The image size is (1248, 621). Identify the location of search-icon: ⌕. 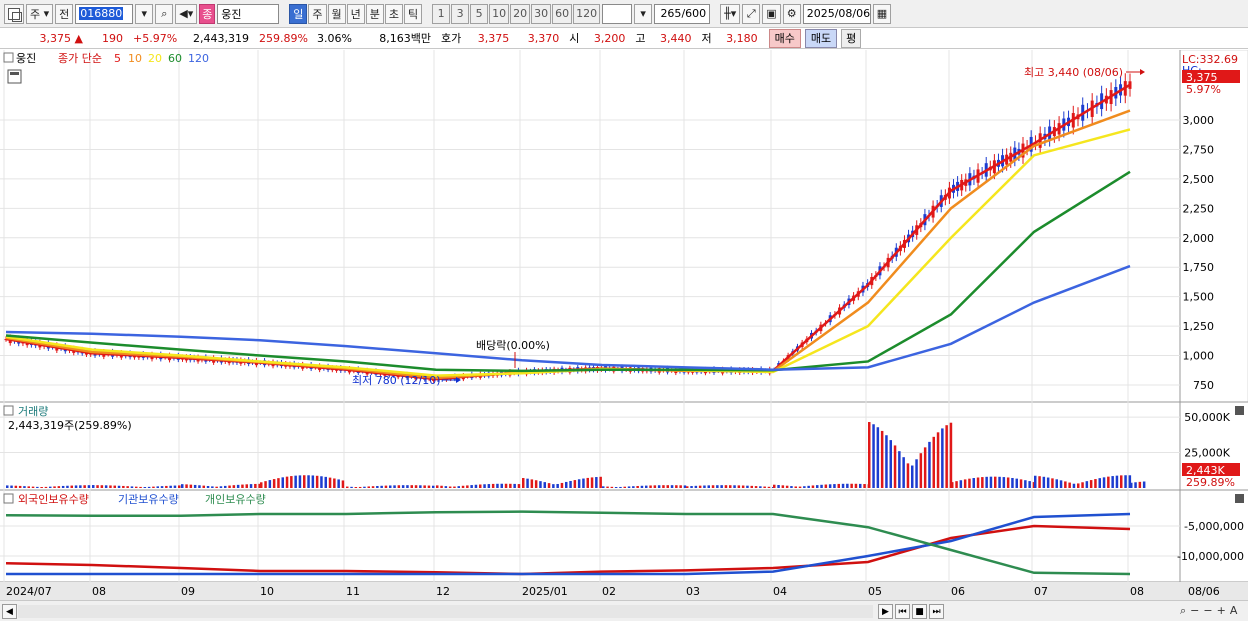
(164, 13).